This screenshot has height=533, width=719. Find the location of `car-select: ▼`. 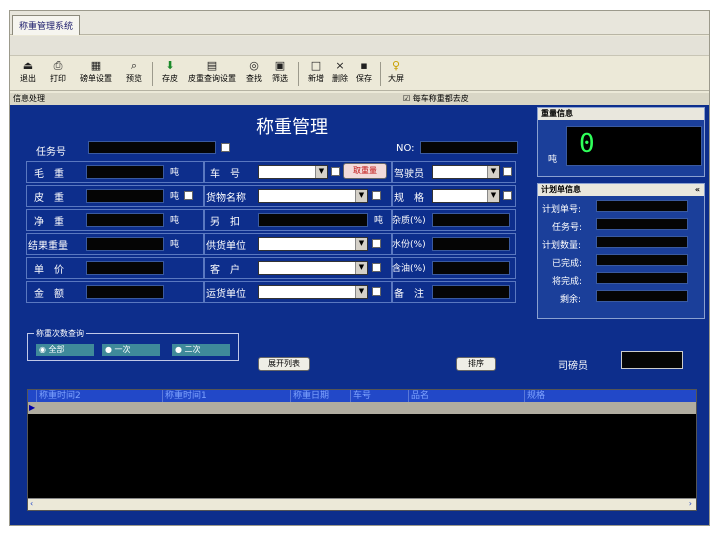

car-select: ▼ is located at coordinates (293, 172).